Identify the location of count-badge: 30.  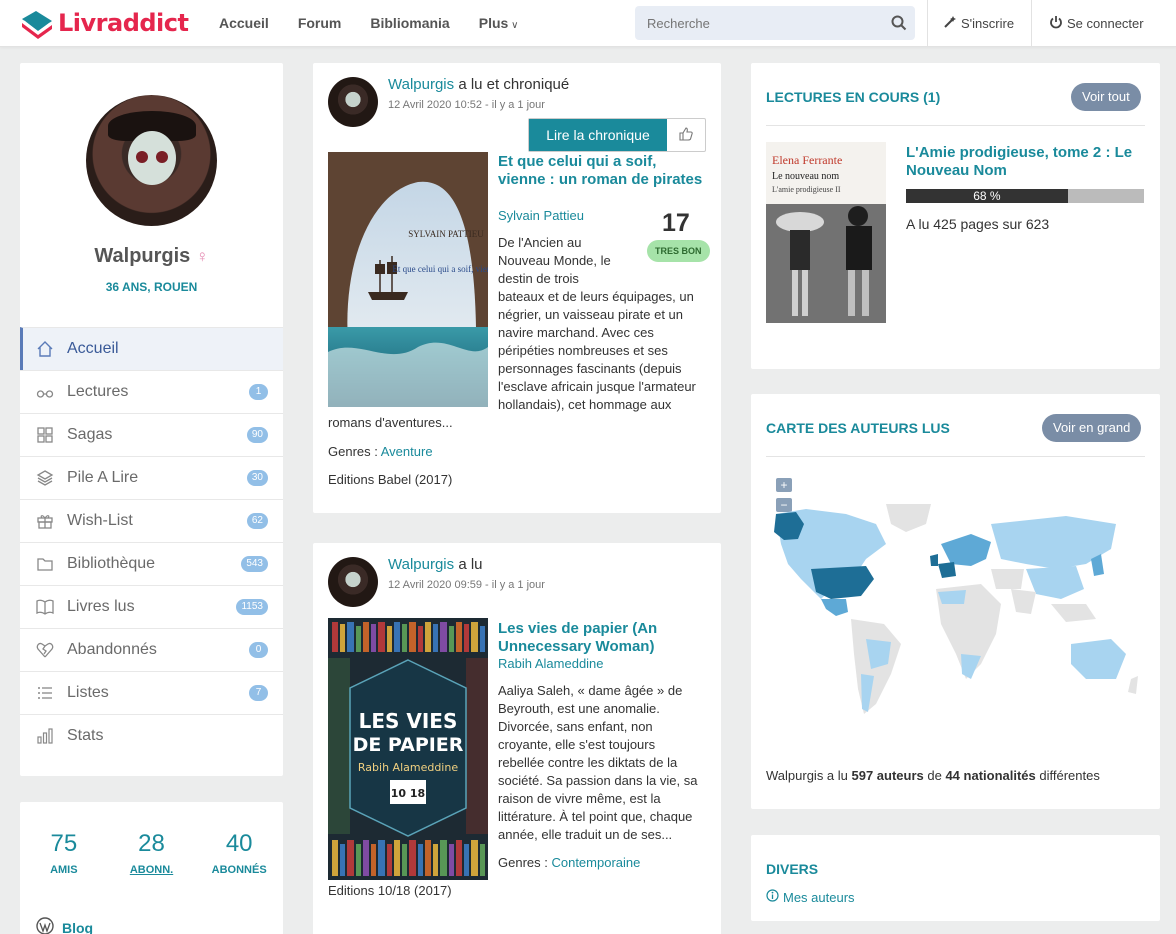
(257, 478).